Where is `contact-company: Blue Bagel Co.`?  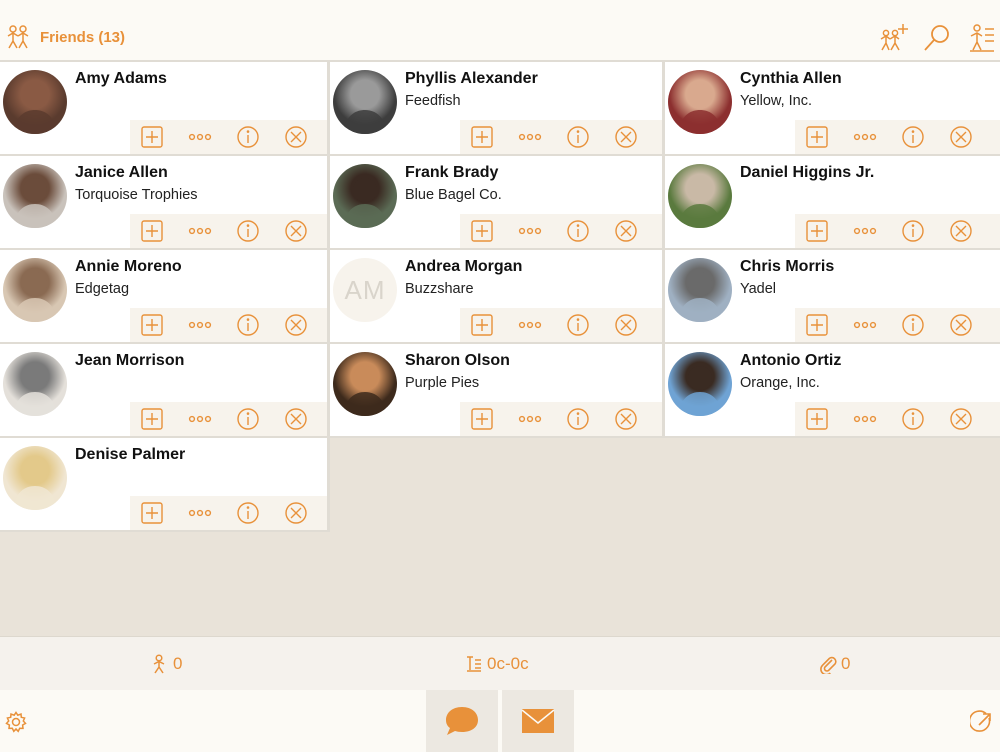
contact-company: Blue Bagel Co. is located at coordinates (453, 195).